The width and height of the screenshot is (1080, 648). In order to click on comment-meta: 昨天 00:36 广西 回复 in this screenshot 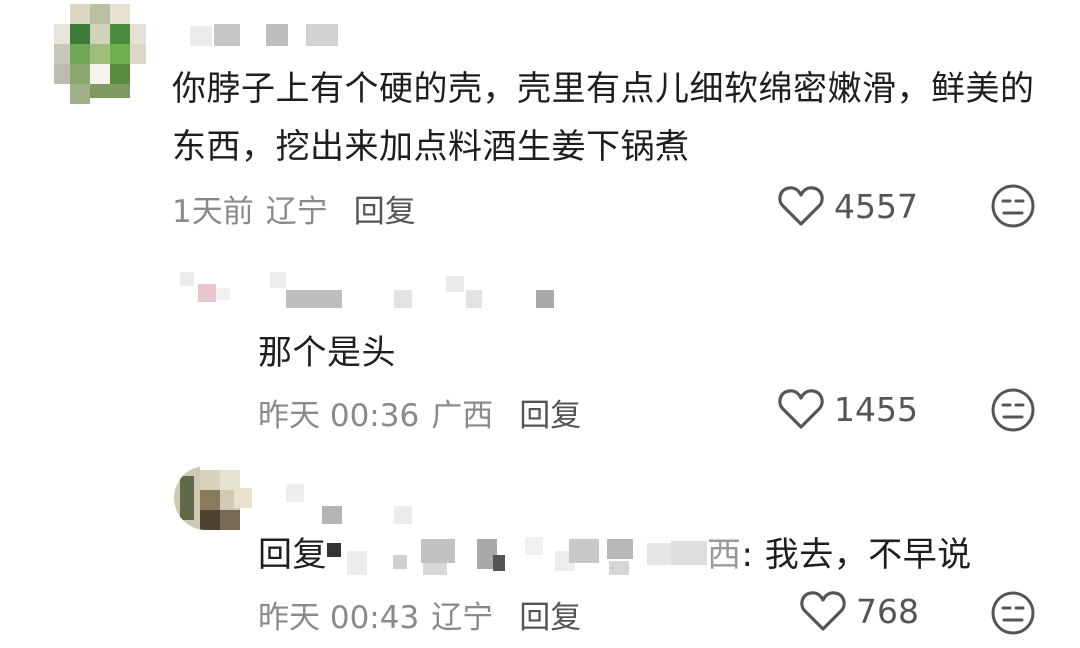, I will do `click(419, 412)`.